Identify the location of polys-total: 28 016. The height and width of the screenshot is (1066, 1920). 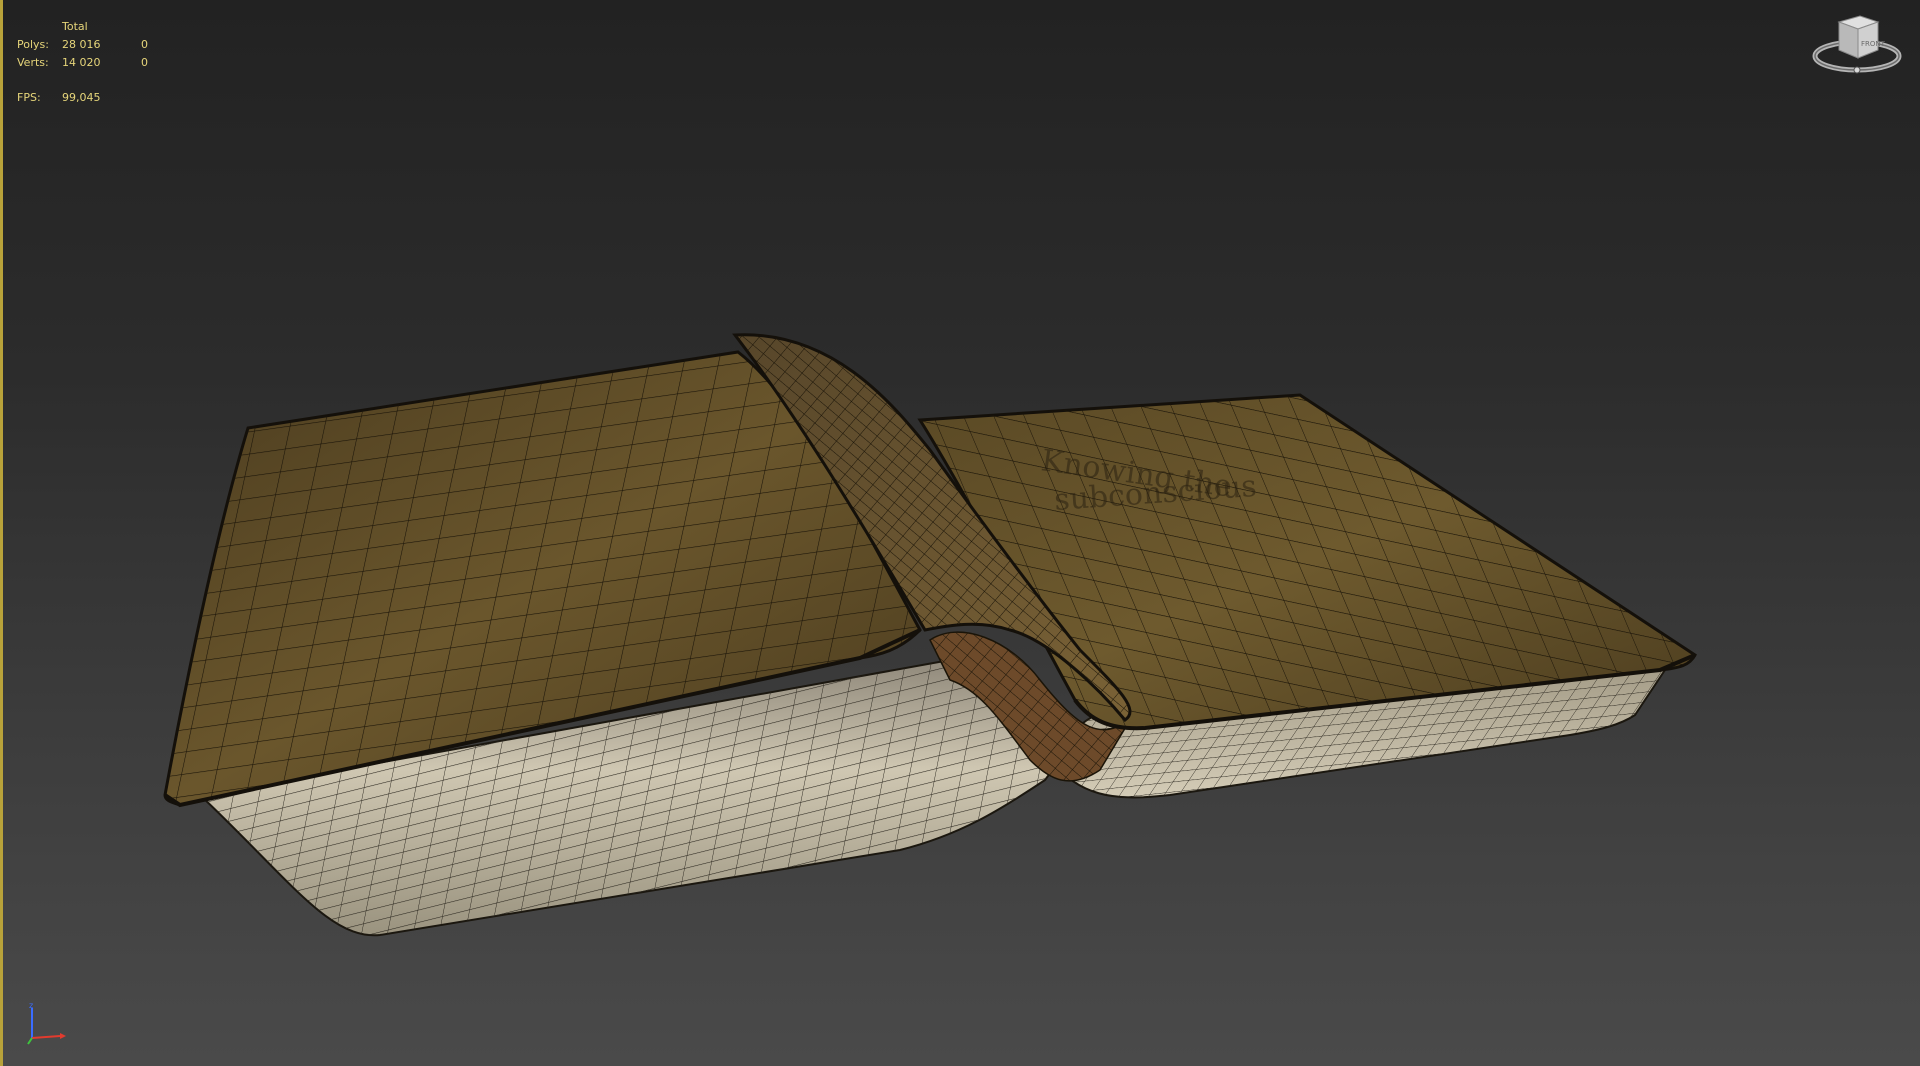
(81, 44).